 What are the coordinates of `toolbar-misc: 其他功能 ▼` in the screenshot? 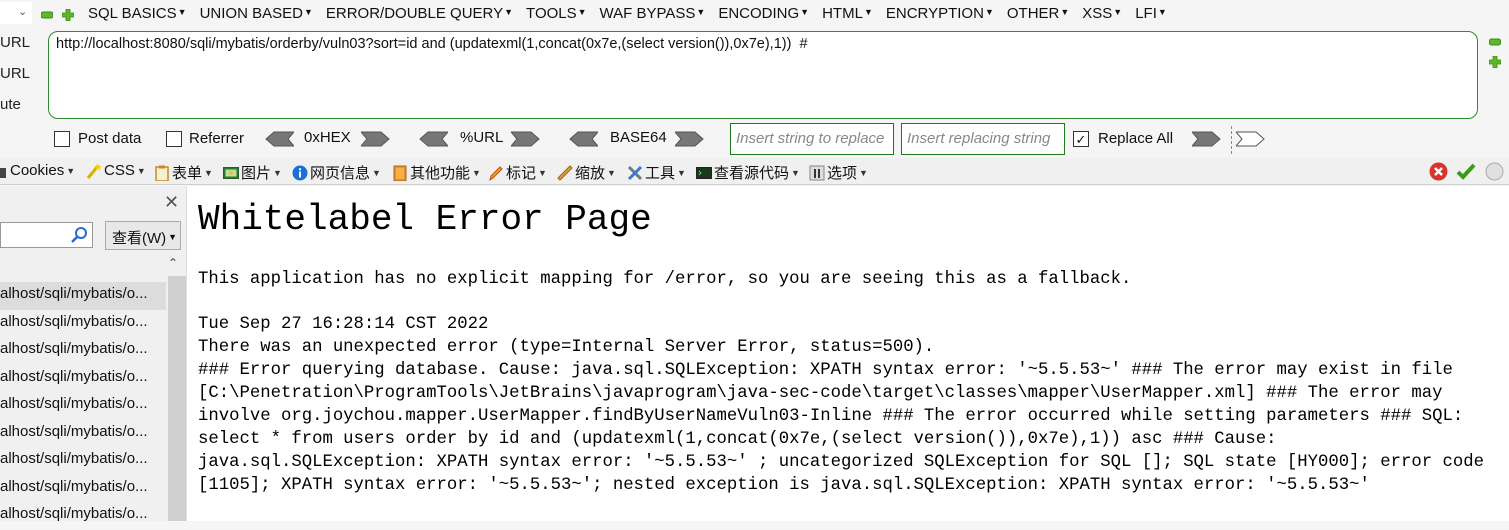 It's located at (436, 172).